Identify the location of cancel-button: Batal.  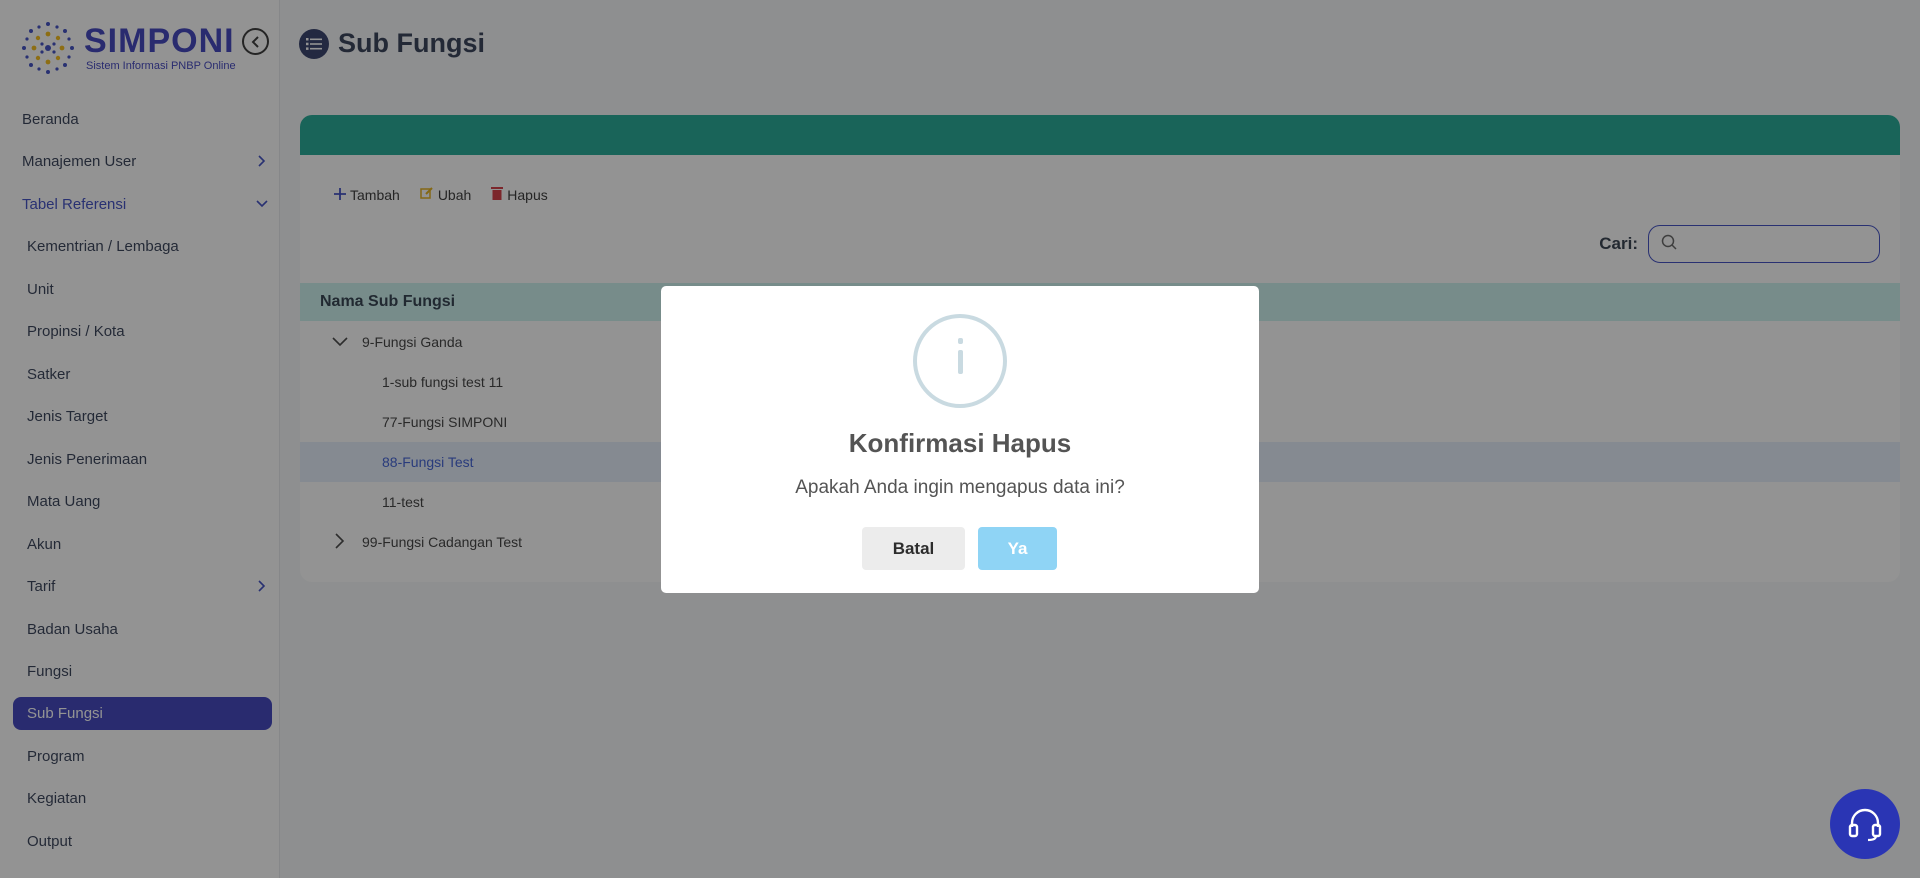
(913, 548).